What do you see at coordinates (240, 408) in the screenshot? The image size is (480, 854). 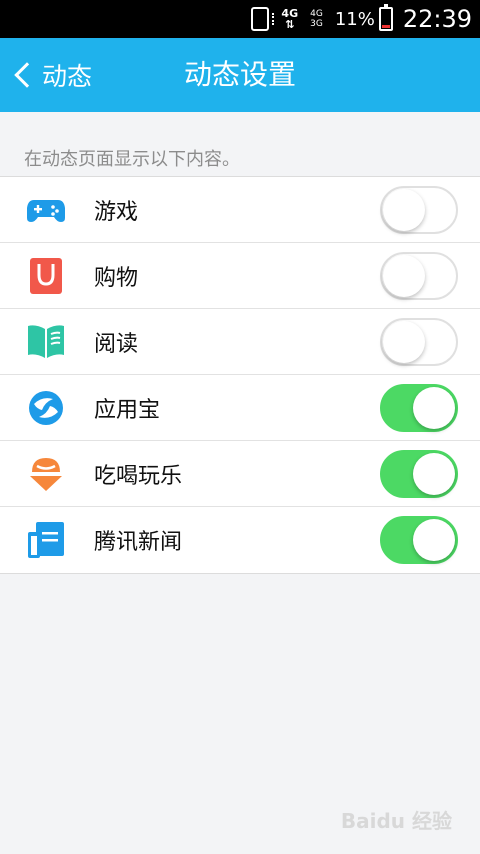 I see `list-item-app-store: 应用宝` at bounding box center [240, 408].